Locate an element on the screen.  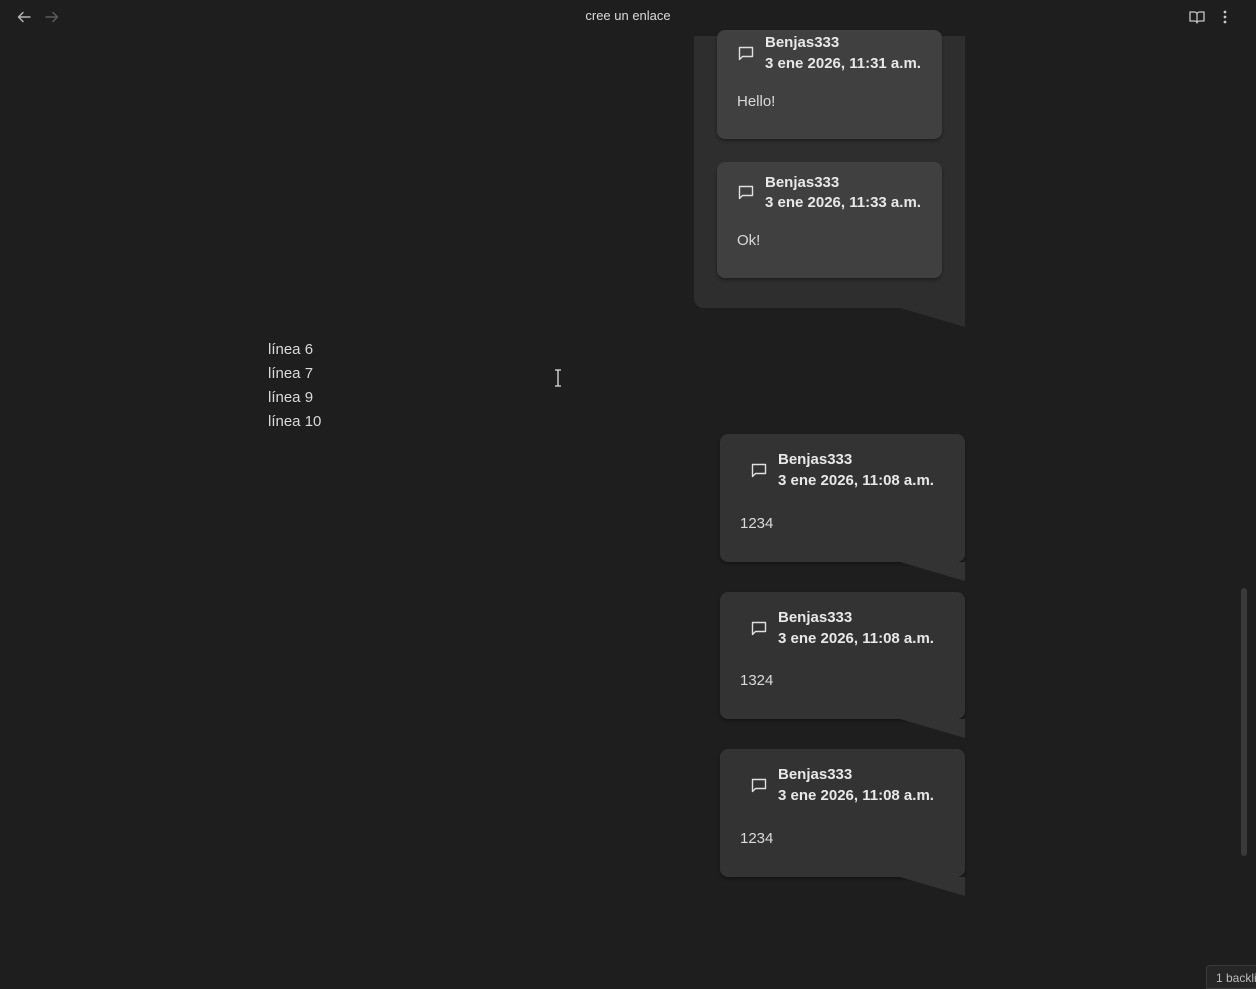
comment-text: Hello! is located at coordinates (756, 101).